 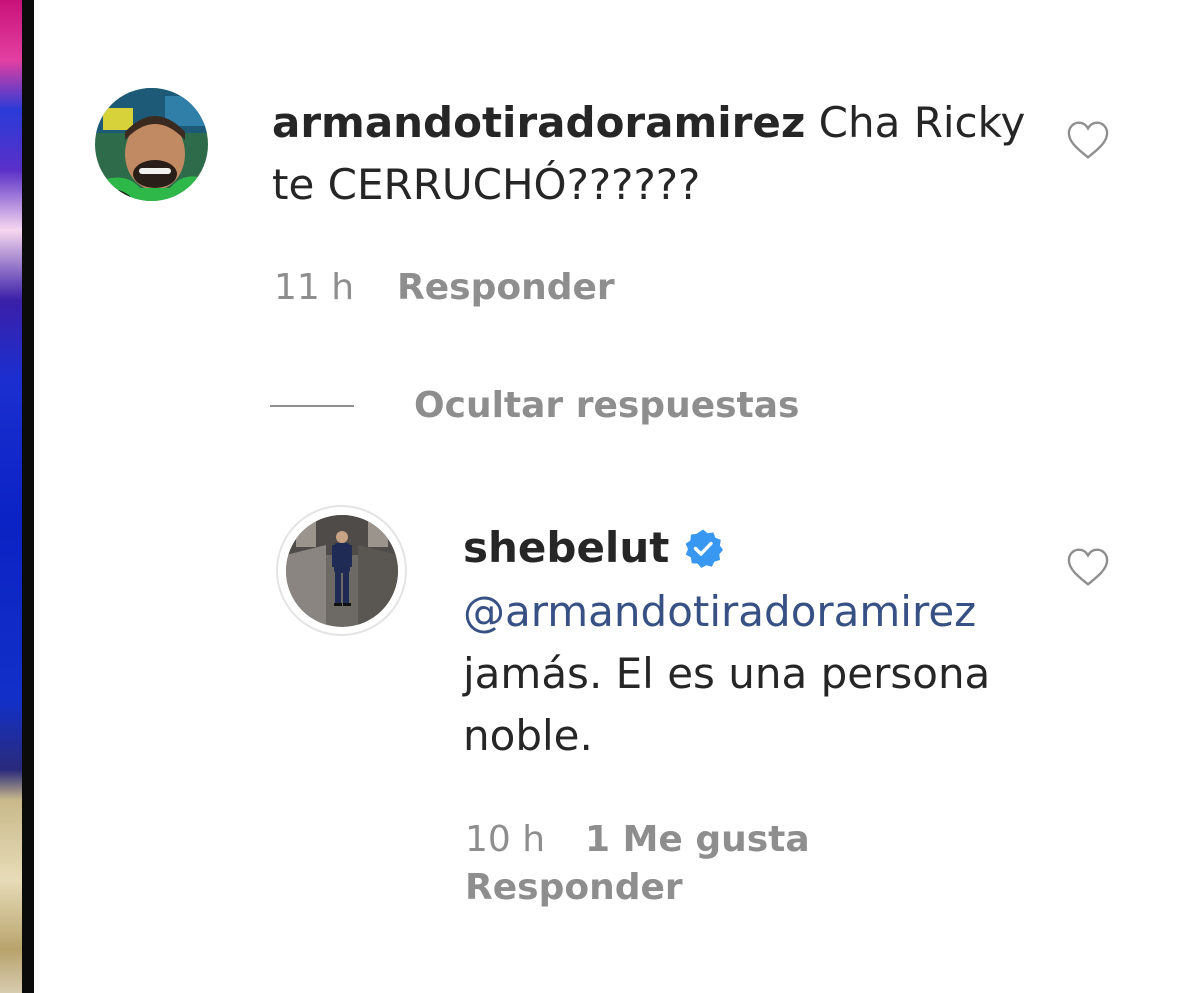 I want to click on hide-replies-button: Ocultar respuestas, so click(x=606, y=406).